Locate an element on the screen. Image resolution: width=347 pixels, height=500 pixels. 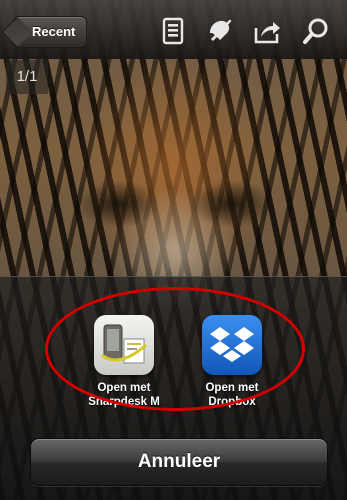
sharpdesk-label-line2: Sharpdesk M is located at coordinates (124, 402).